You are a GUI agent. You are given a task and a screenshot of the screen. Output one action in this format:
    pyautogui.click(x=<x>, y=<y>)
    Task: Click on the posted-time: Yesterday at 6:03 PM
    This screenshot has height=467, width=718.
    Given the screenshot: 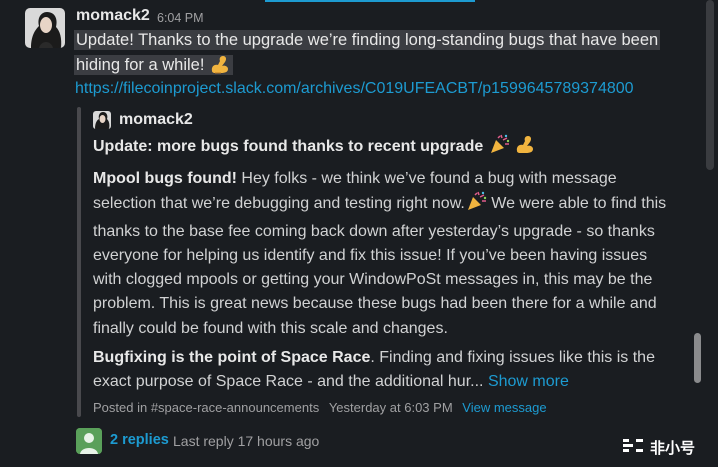 What is the action you would take?
    pyautogui.click(x=391, y=407)
    